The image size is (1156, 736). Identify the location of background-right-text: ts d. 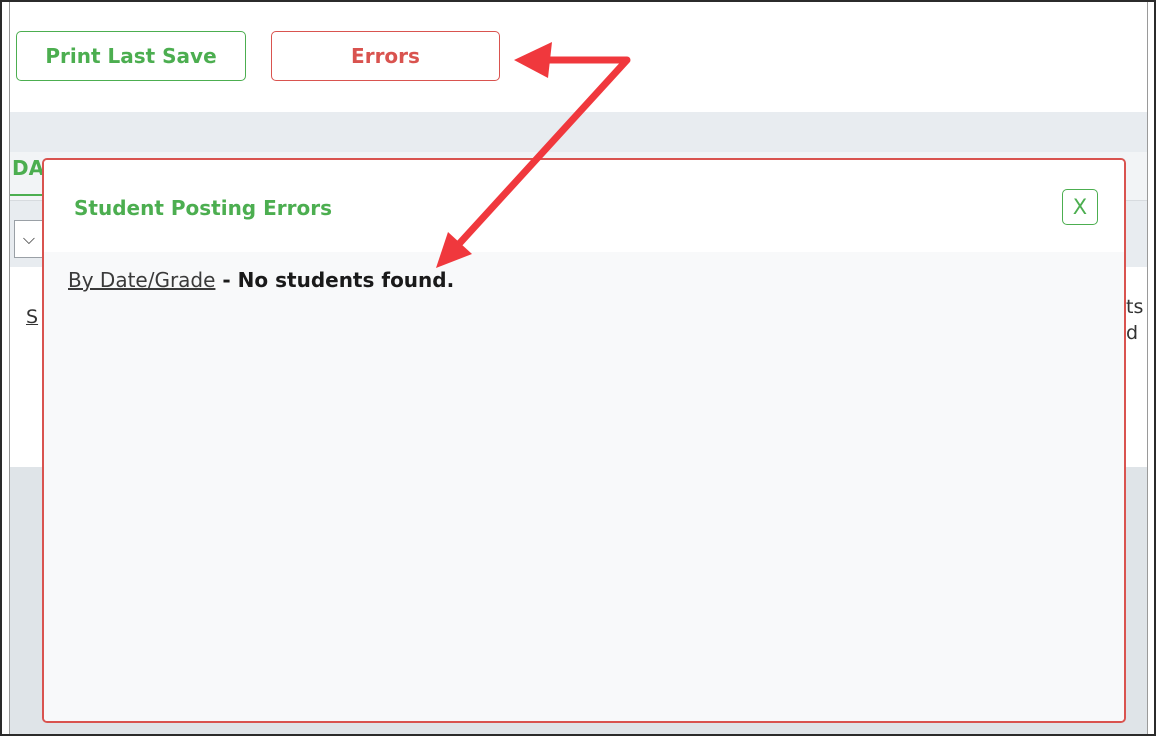
(1140, 320).